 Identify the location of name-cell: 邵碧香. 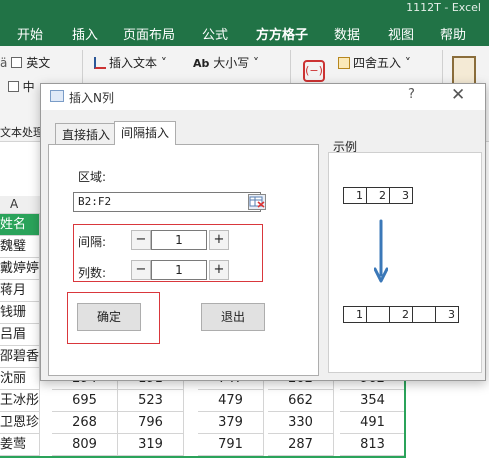
(20, 357).